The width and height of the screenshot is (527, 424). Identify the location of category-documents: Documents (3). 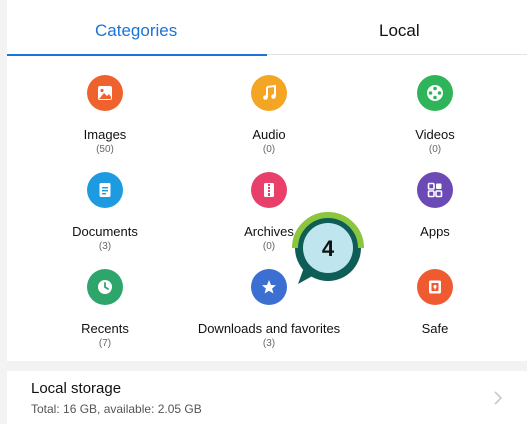
(105, 212).